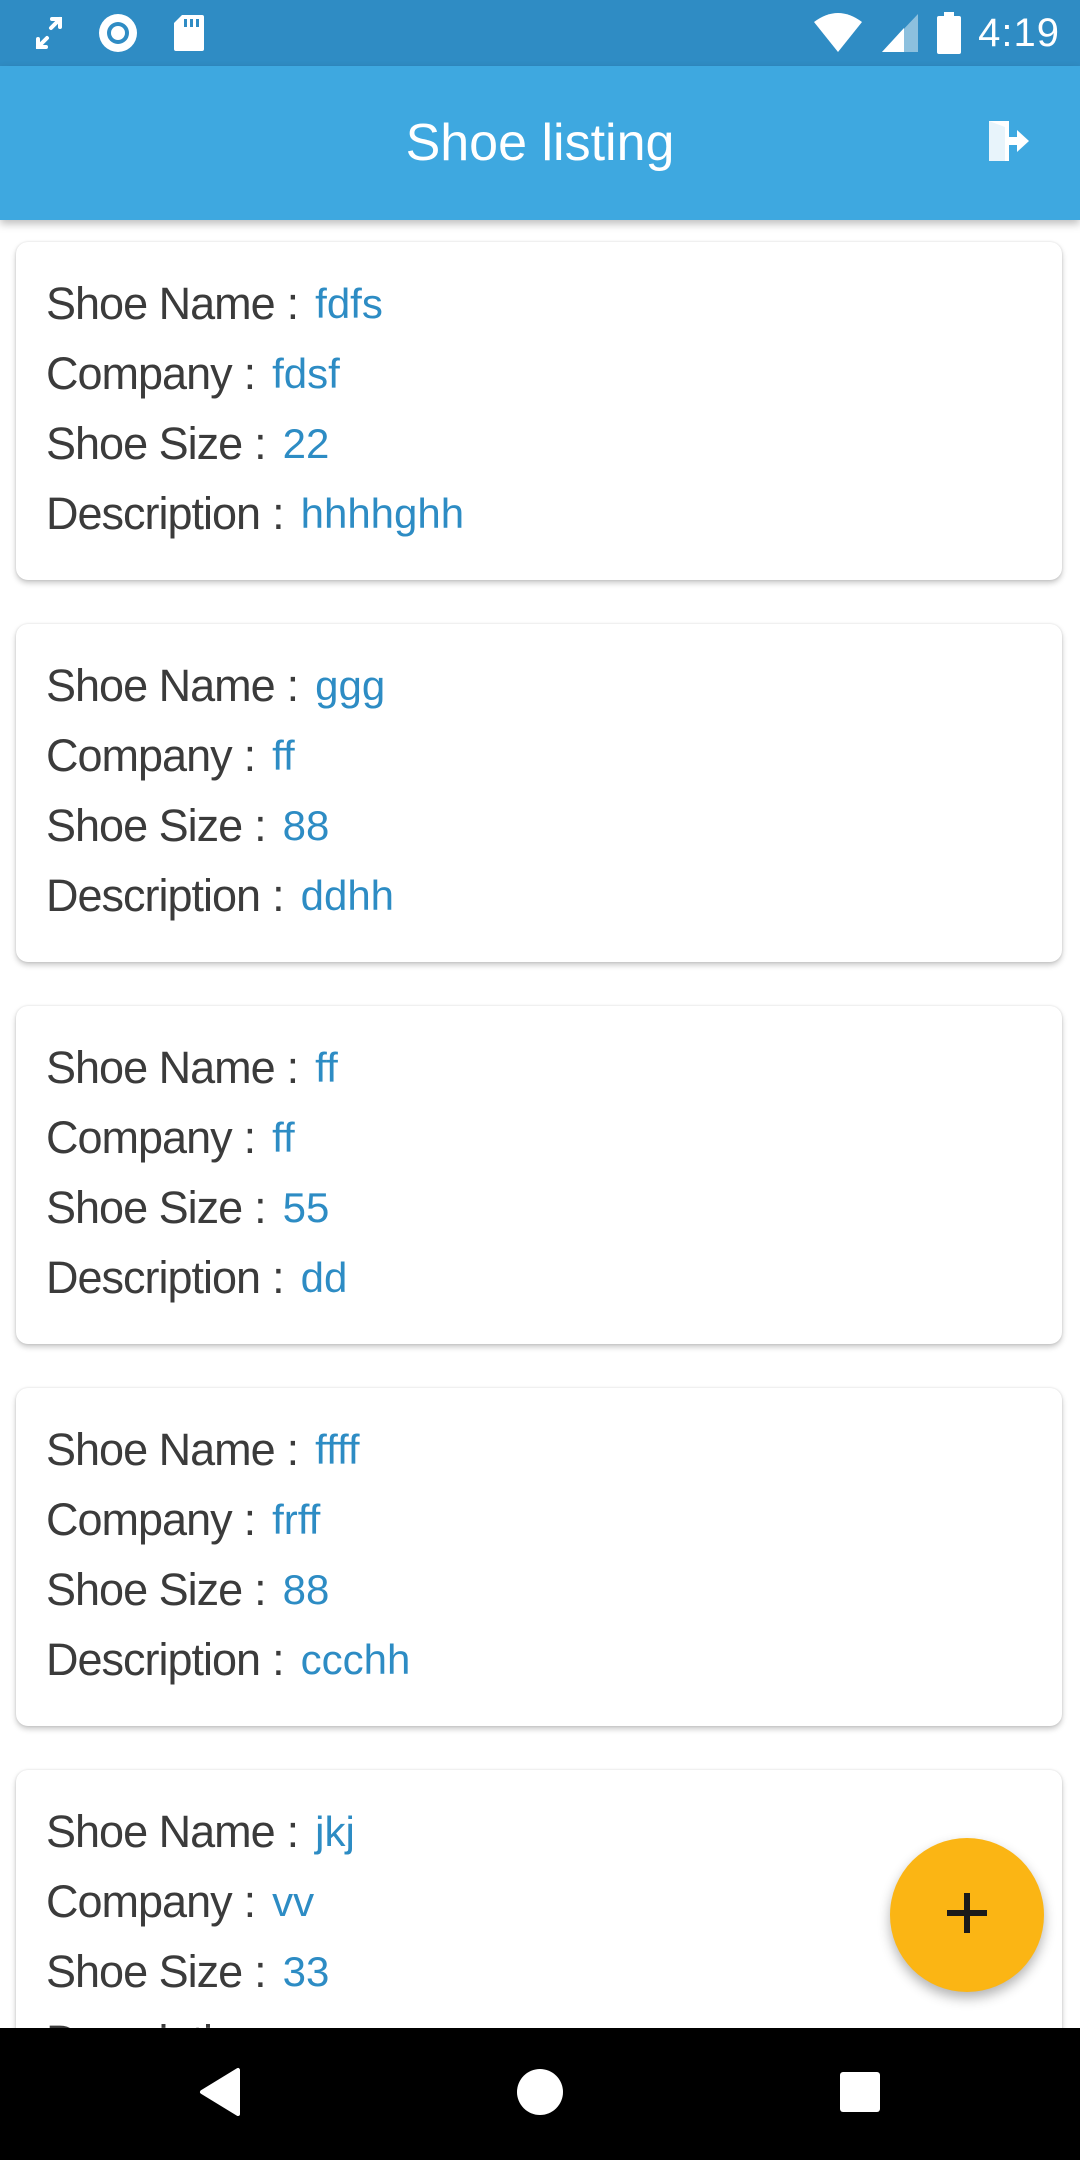 This screenshot has height=2160, width=1080. I want to click on back-icon, so click(220, 2094).